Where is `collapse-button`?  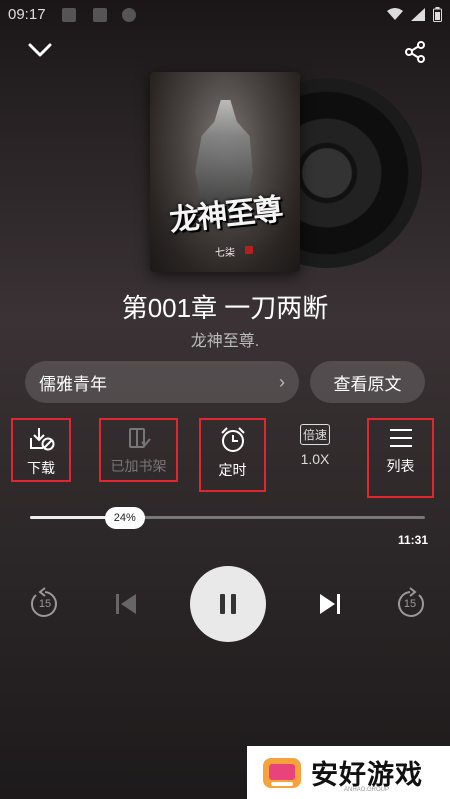 collapse-button is located at coordinates (40, 50).